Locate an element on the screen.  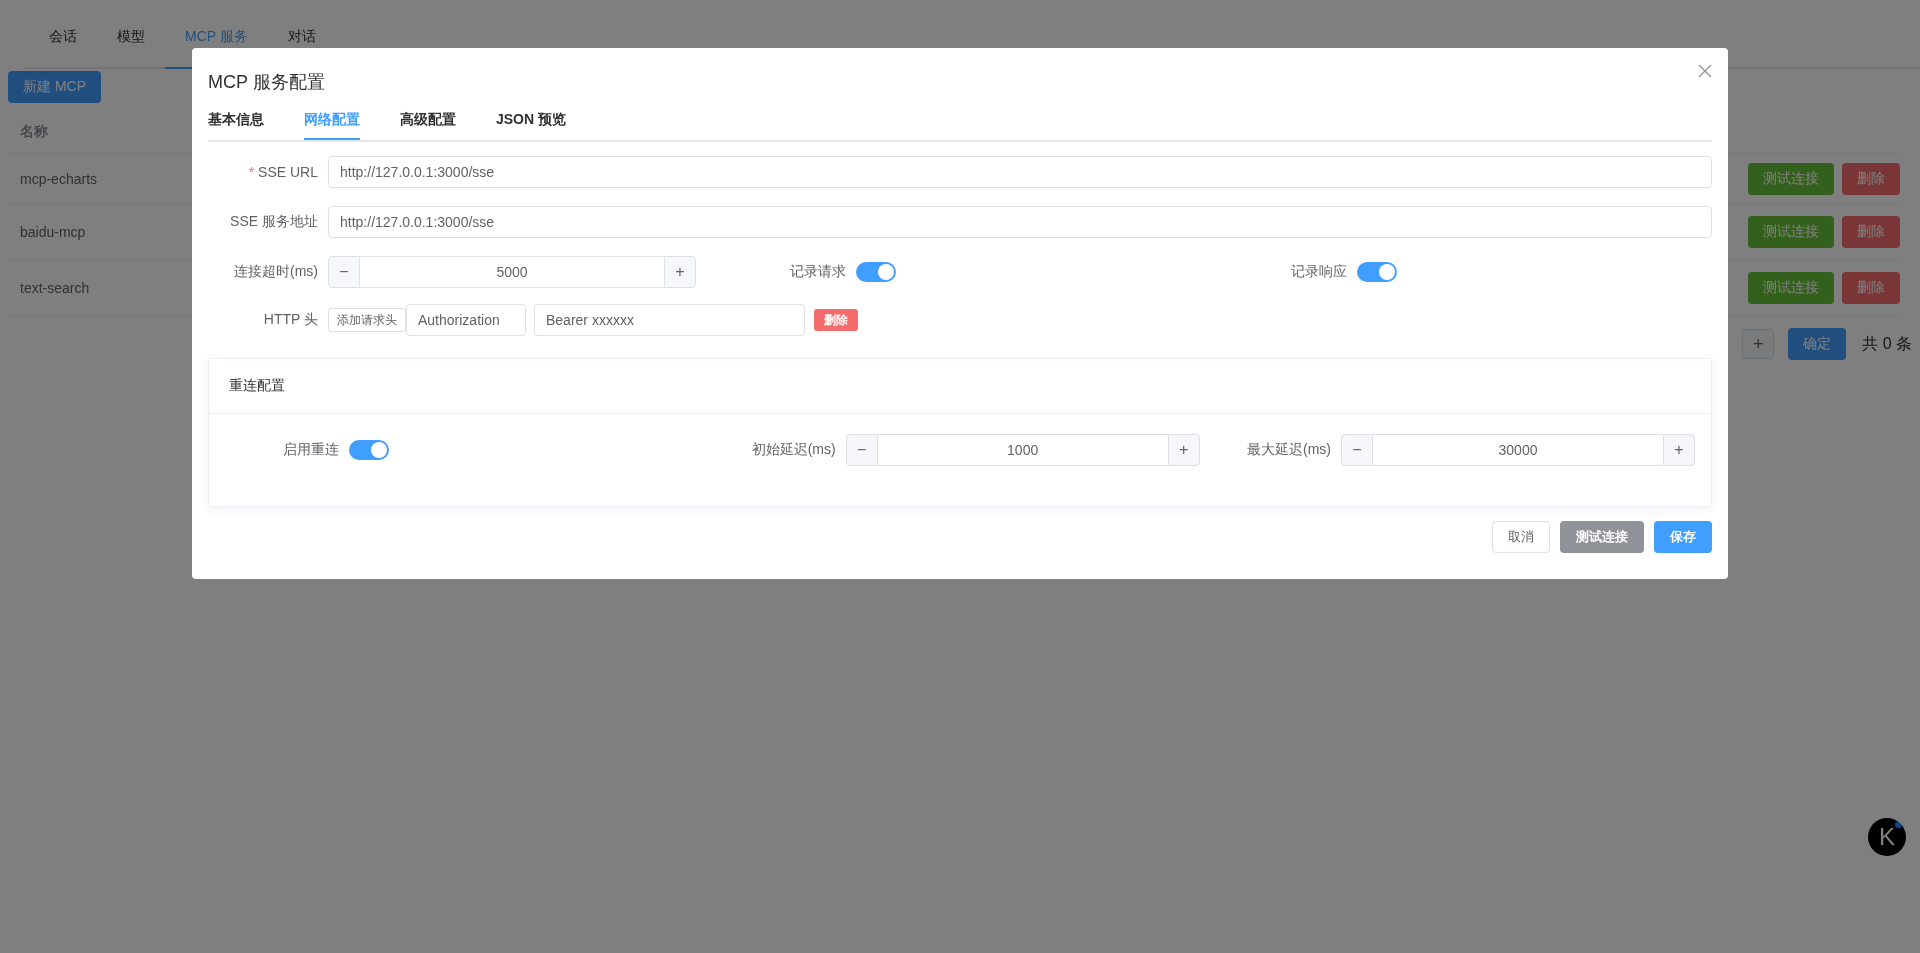
delete-button: 删除 is located at coordinates (836, 320).